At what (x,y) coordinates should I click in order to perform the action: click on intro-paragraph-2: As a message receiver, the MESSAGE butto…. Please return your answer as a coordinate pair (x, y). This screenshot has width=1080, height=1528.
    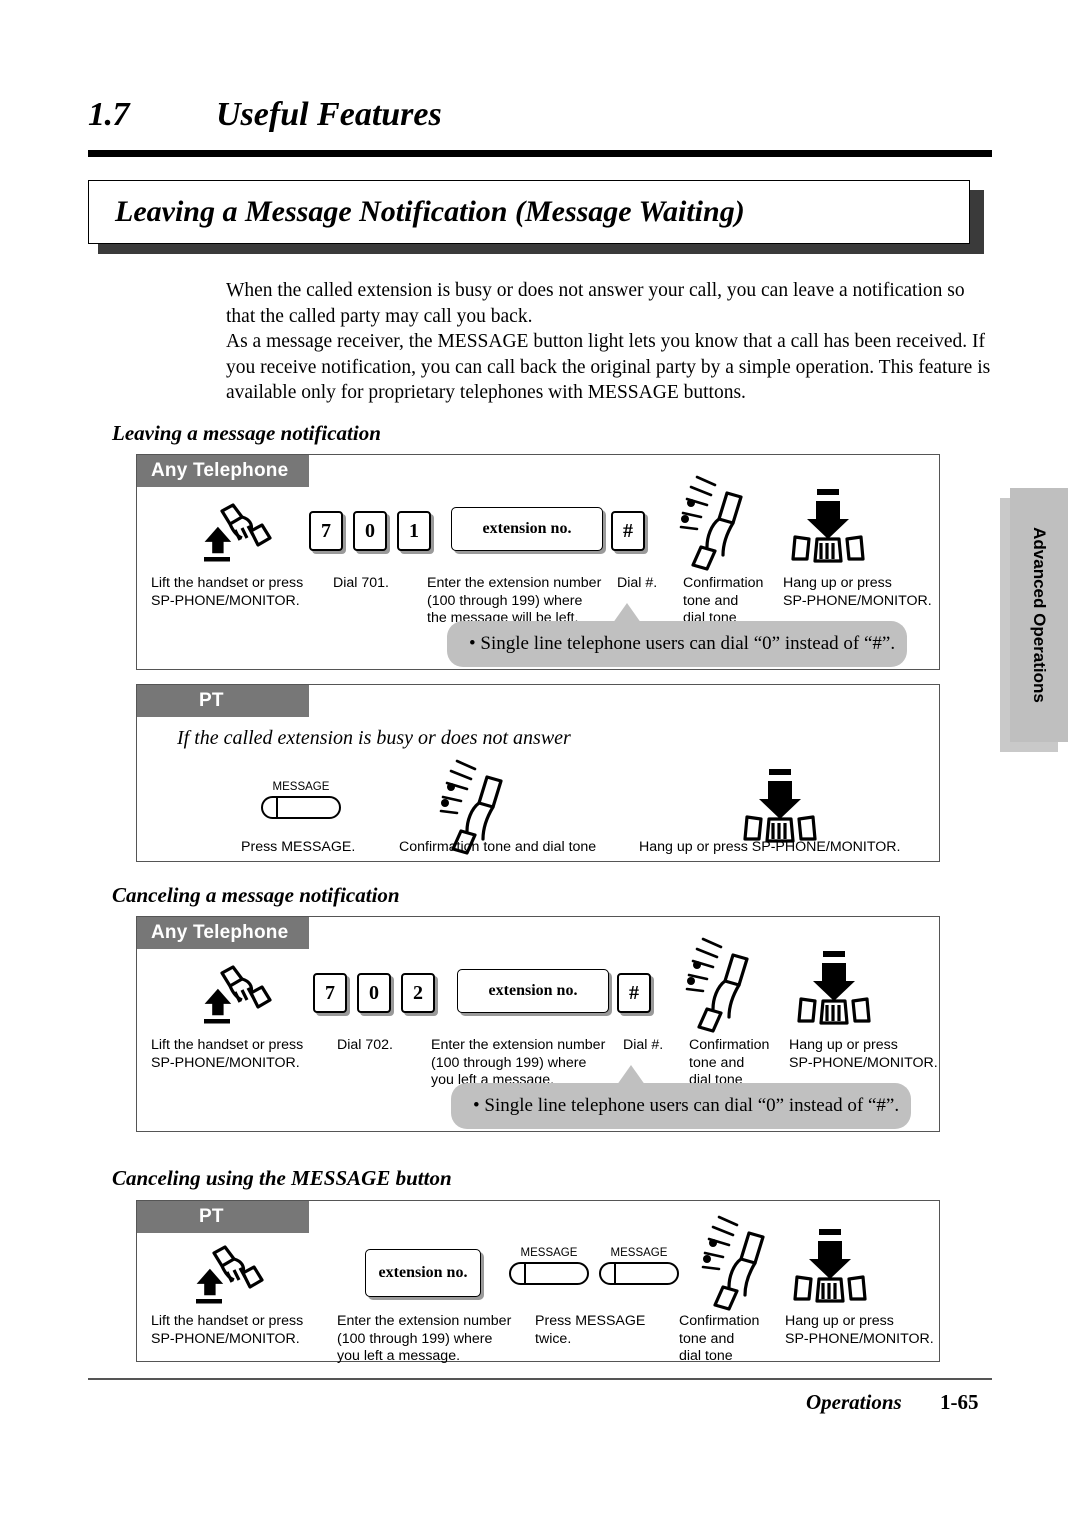
    Looking at the image, I should click on (608, 367).